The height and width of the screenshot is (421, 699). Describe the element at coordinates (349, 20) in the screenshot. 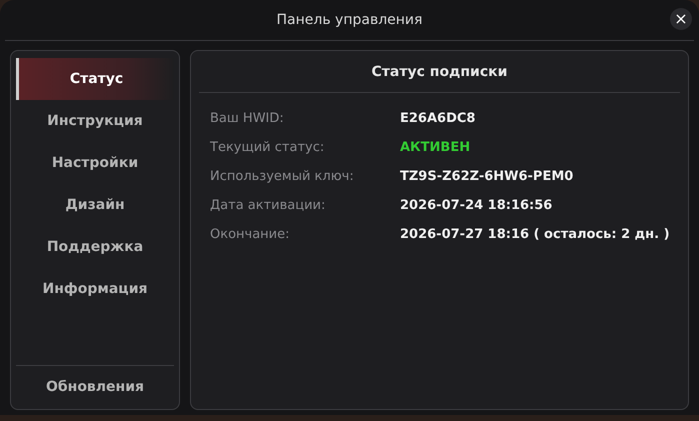

I see `window-title: Панель управления` at that location.